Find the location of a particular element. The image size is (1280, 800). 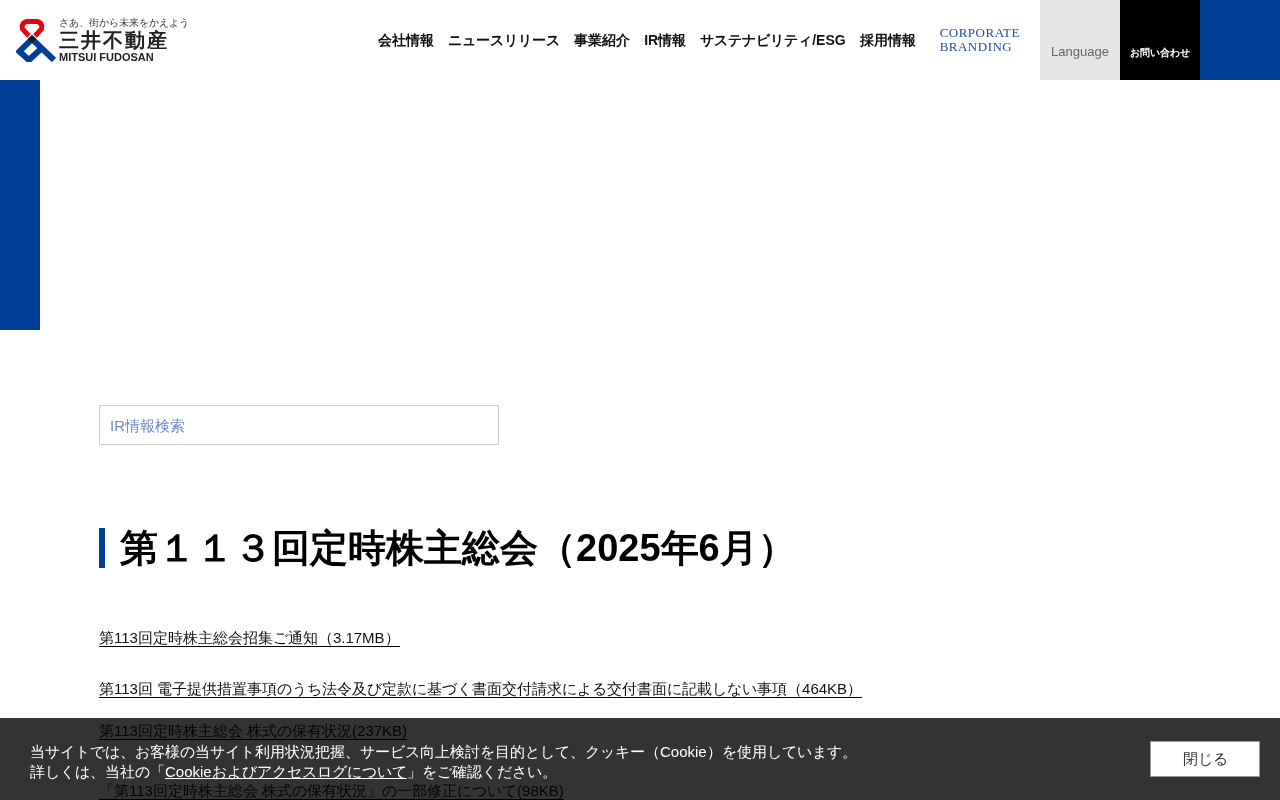

nav-link: サステナビリティ/ESG is located at coordinates (773, 40).